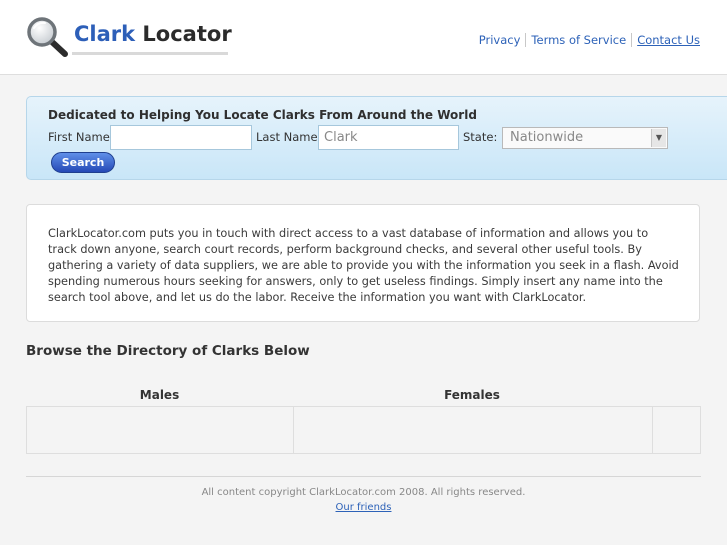 Image resolution: width=727 pixels, height=545 pixels. Describe the element at coordinates (160, 430) in the screenshot. I see `males-cell` at that location.